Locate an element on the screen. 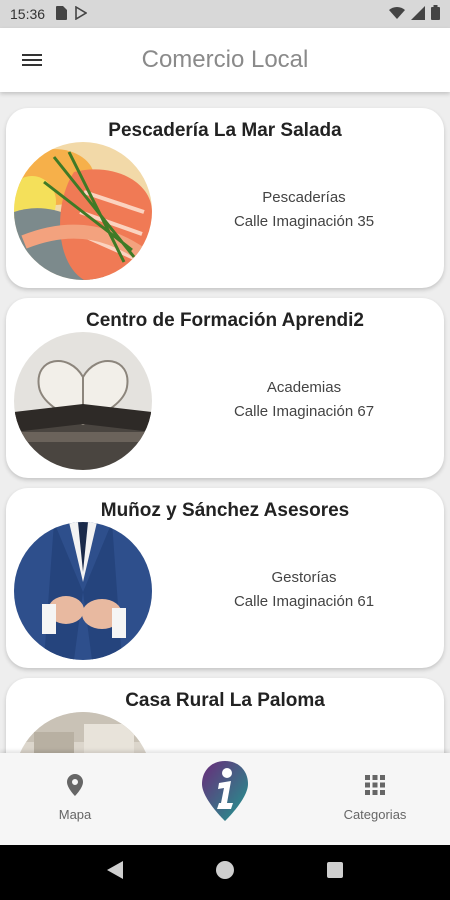 This screenshot has width=450, height=900. signal-icon is located at coordinates (418, 14).